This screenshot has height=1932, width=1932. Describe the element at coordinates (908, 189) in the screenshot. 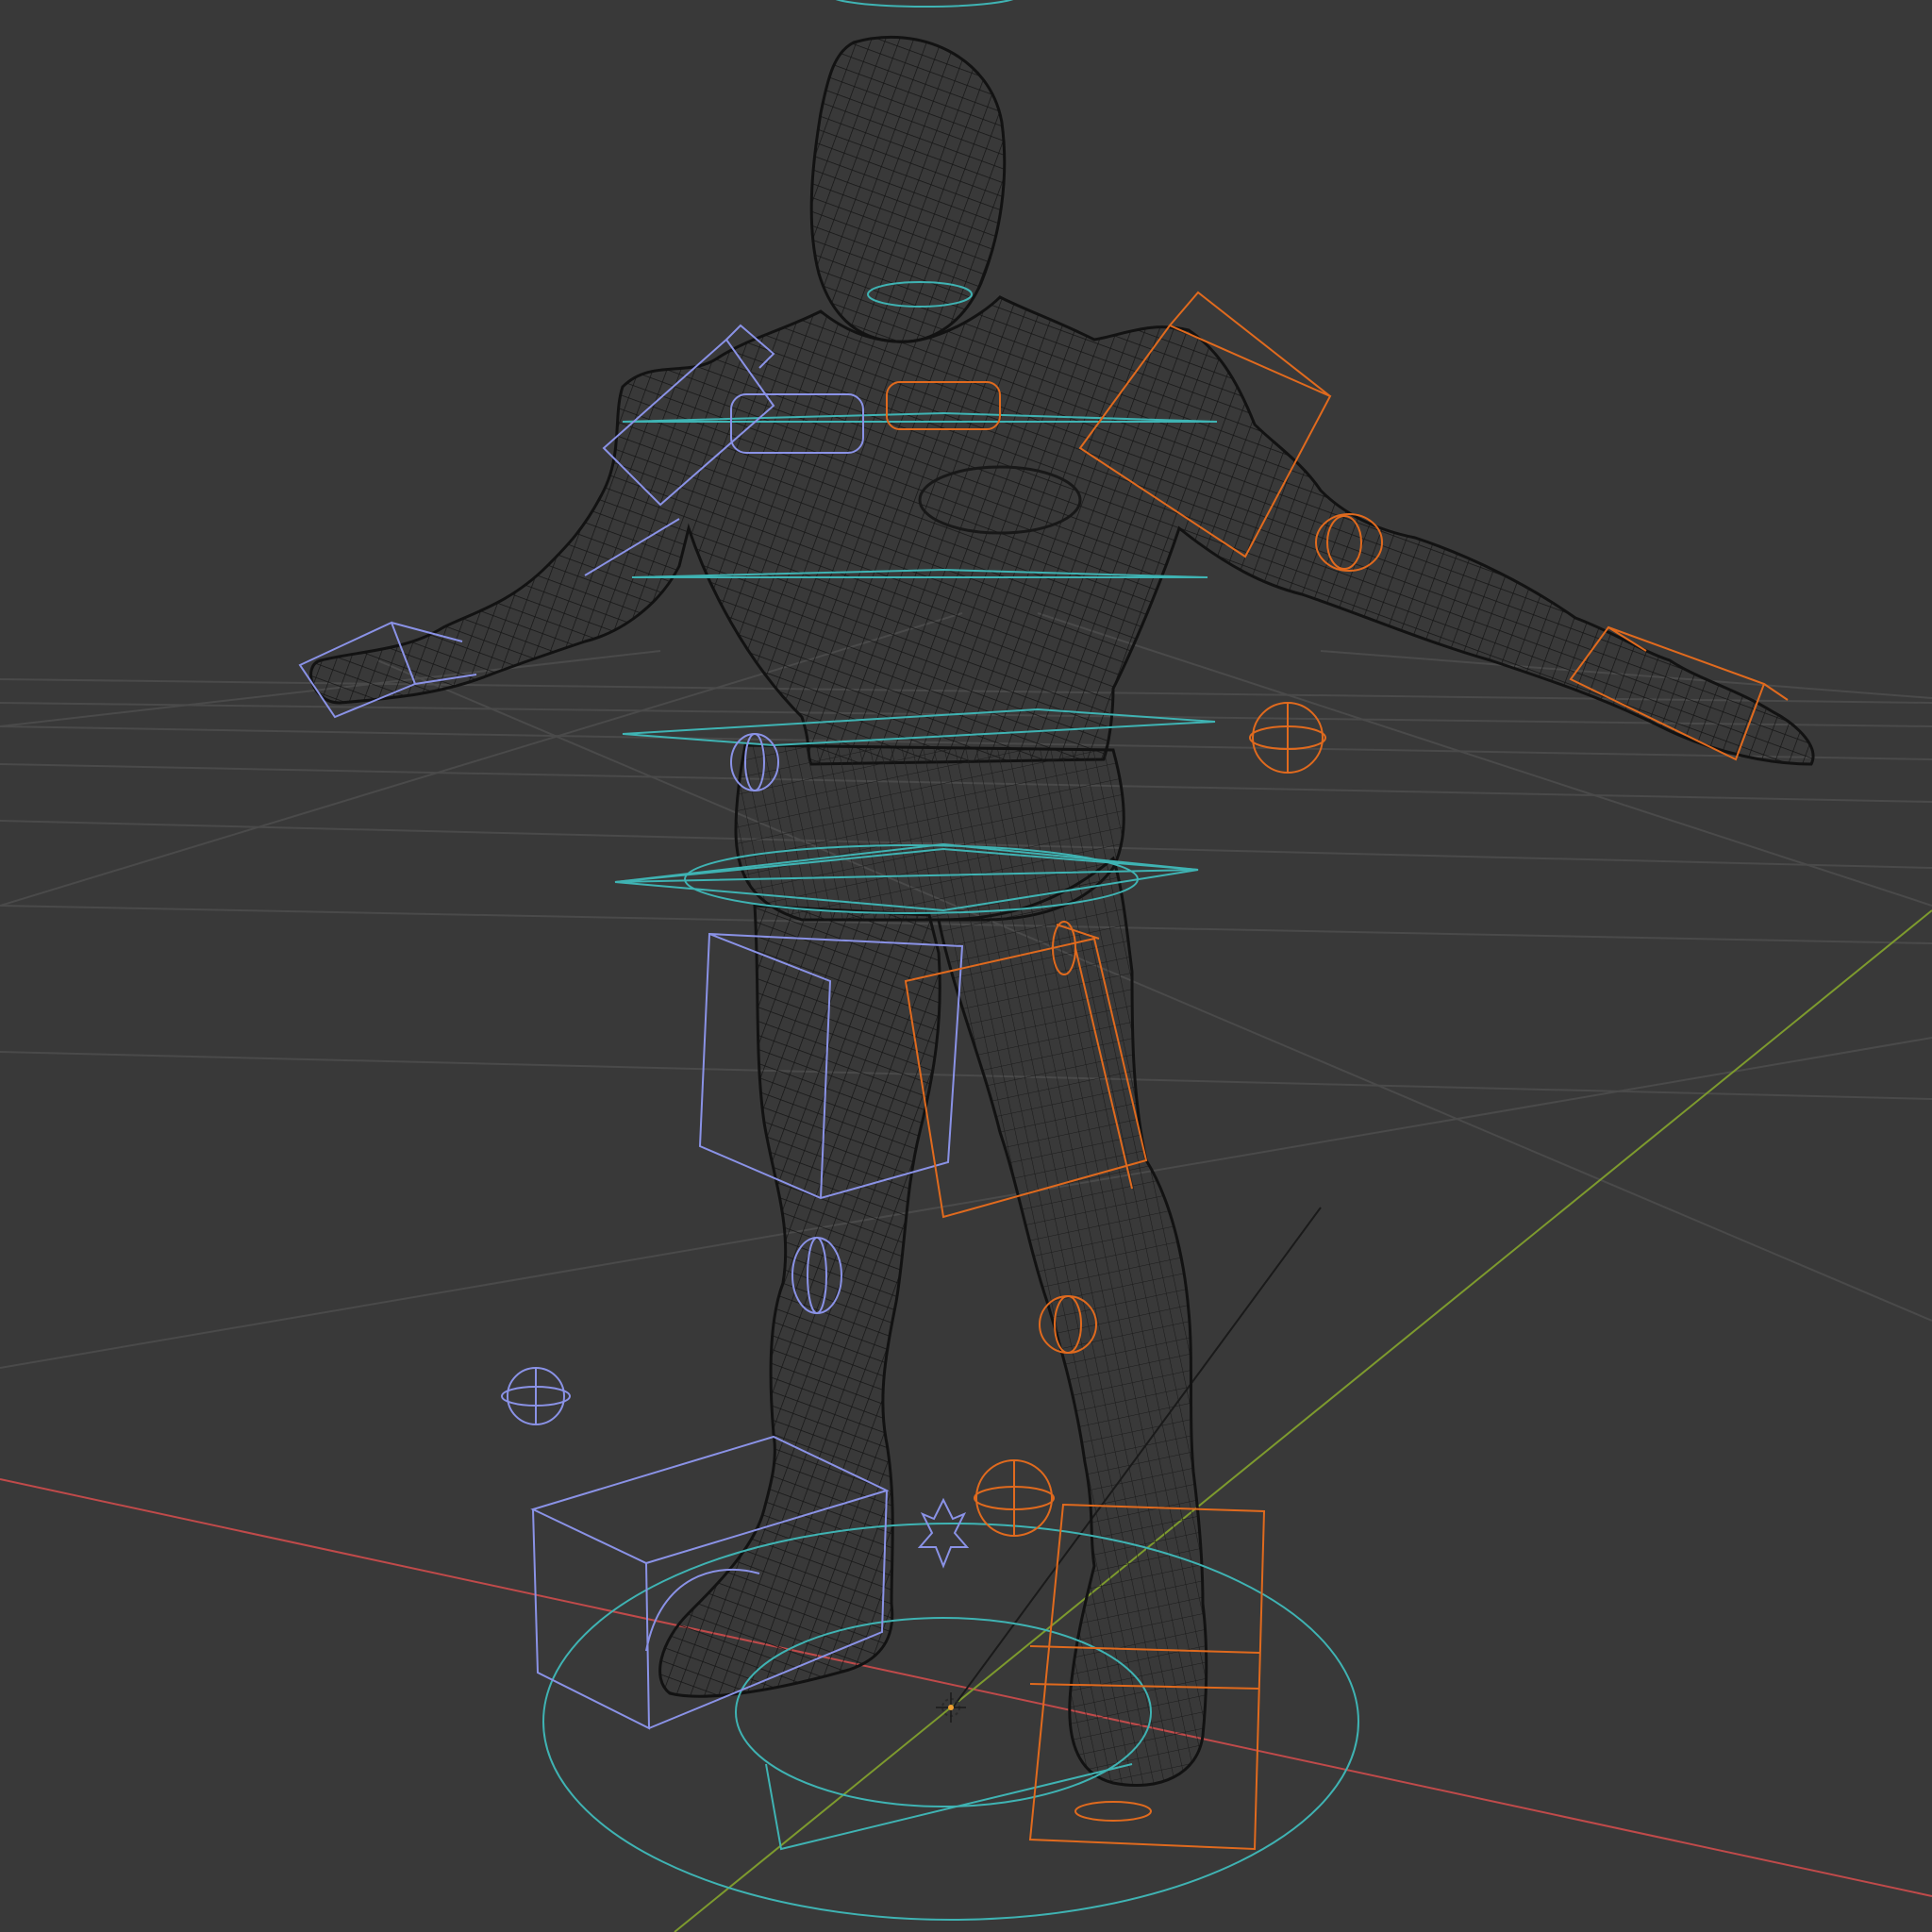

I see `mesh-head` at that location.